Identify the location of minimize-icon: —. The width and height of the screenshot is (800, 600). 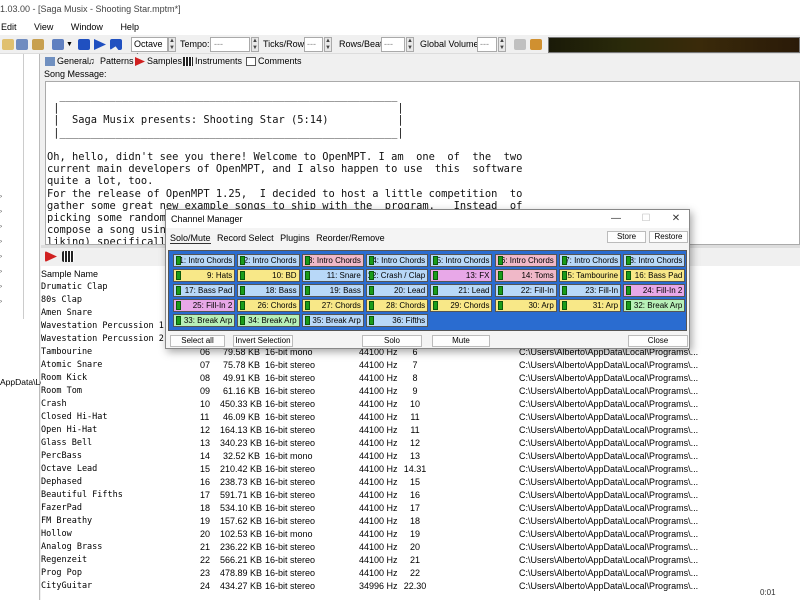
(616, 219).